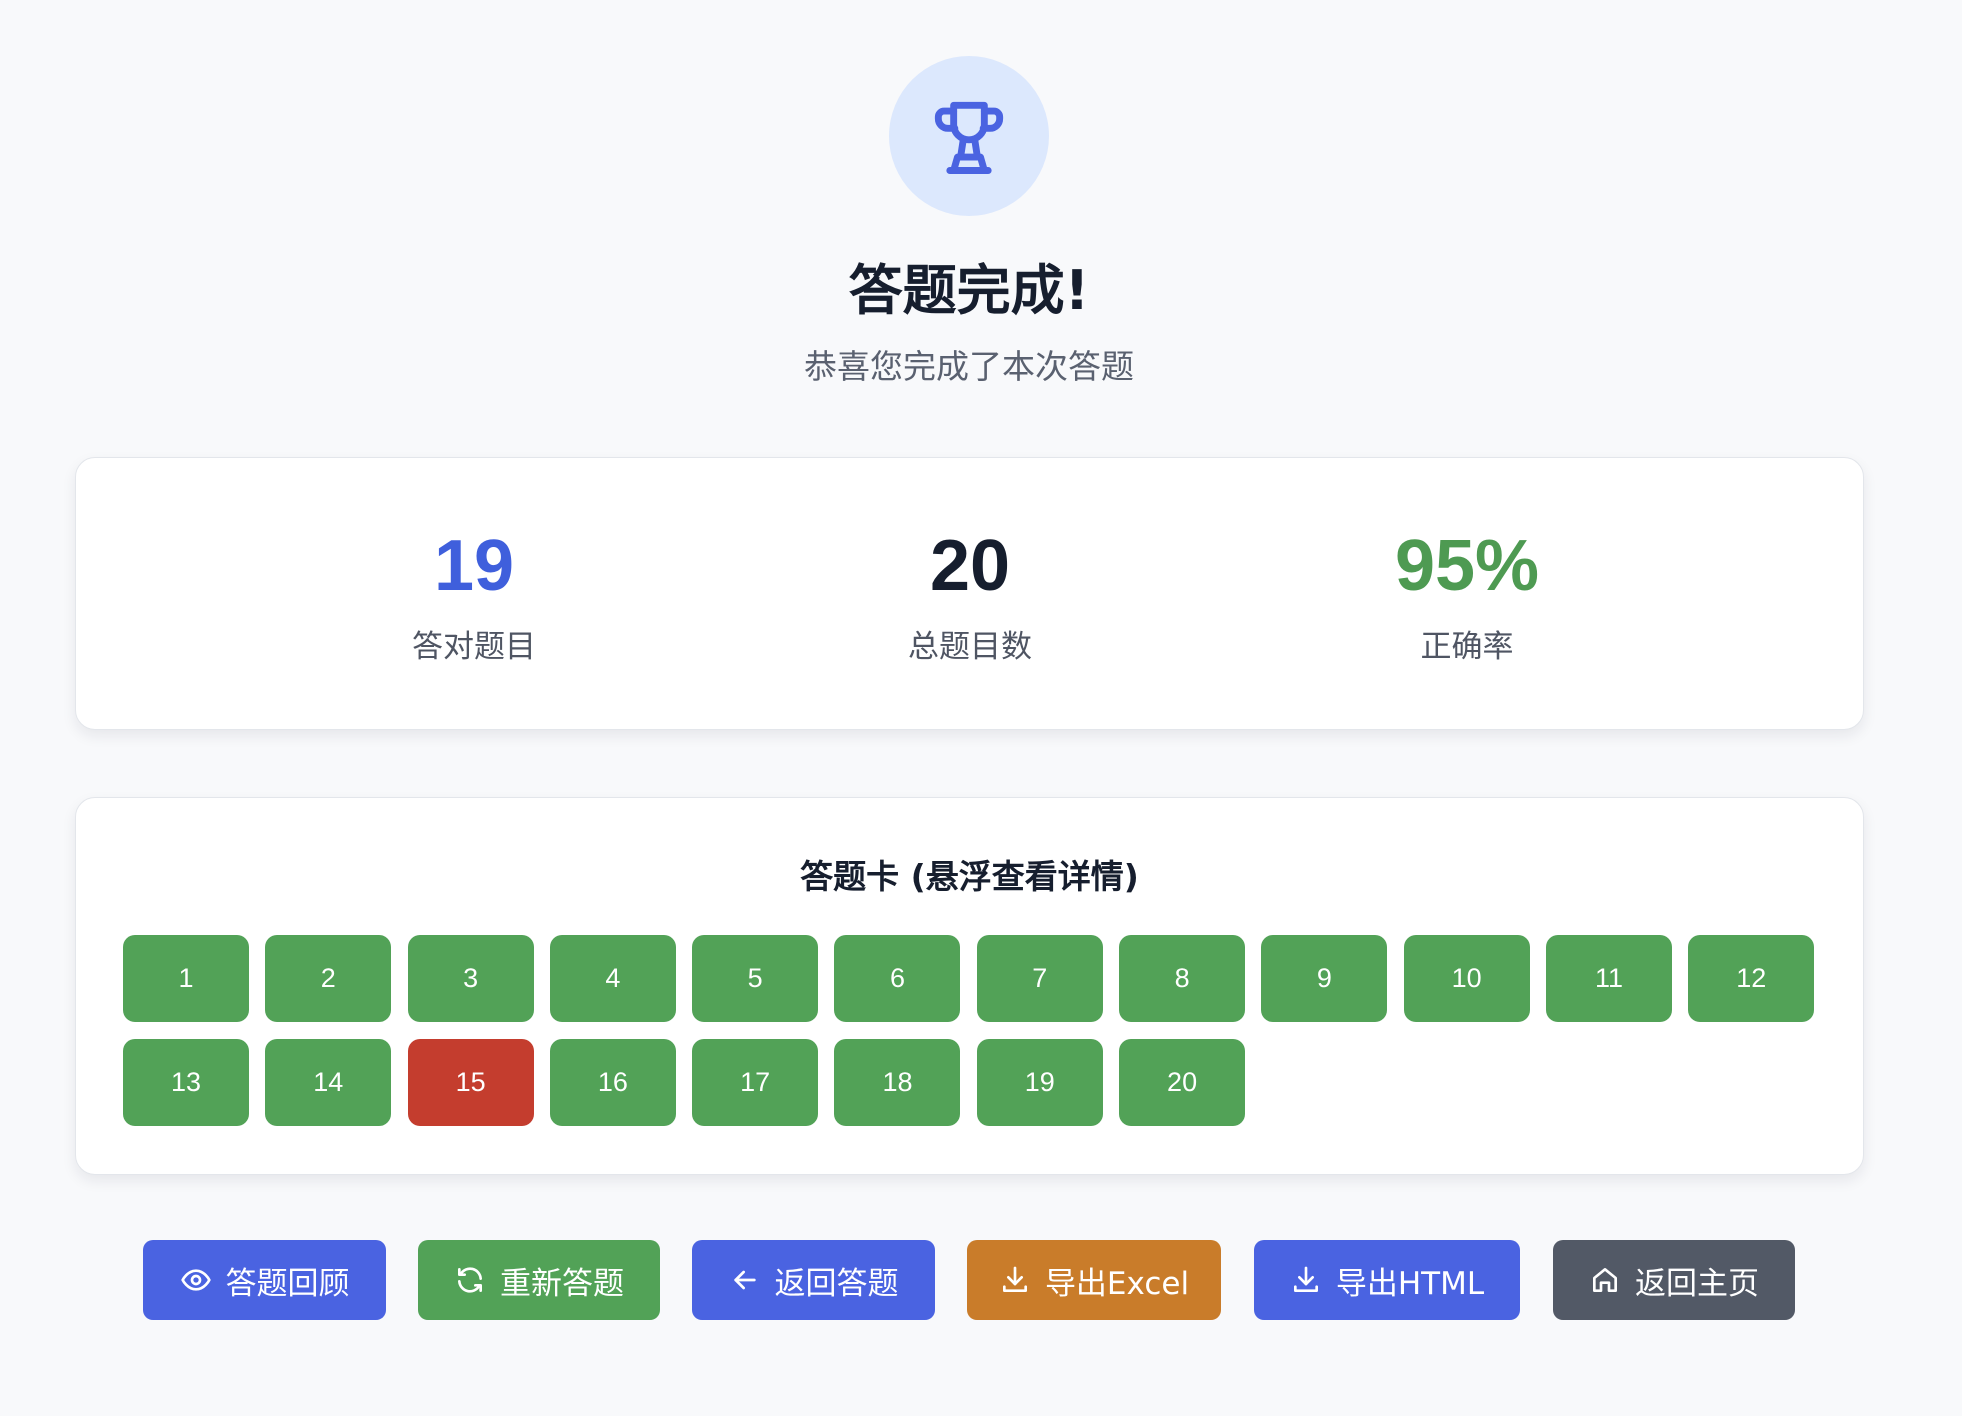  What do you see at coordinates (186, 1082) in the screenshot?
I see `answer-cell: 13` at bounding box center [186, 1082].